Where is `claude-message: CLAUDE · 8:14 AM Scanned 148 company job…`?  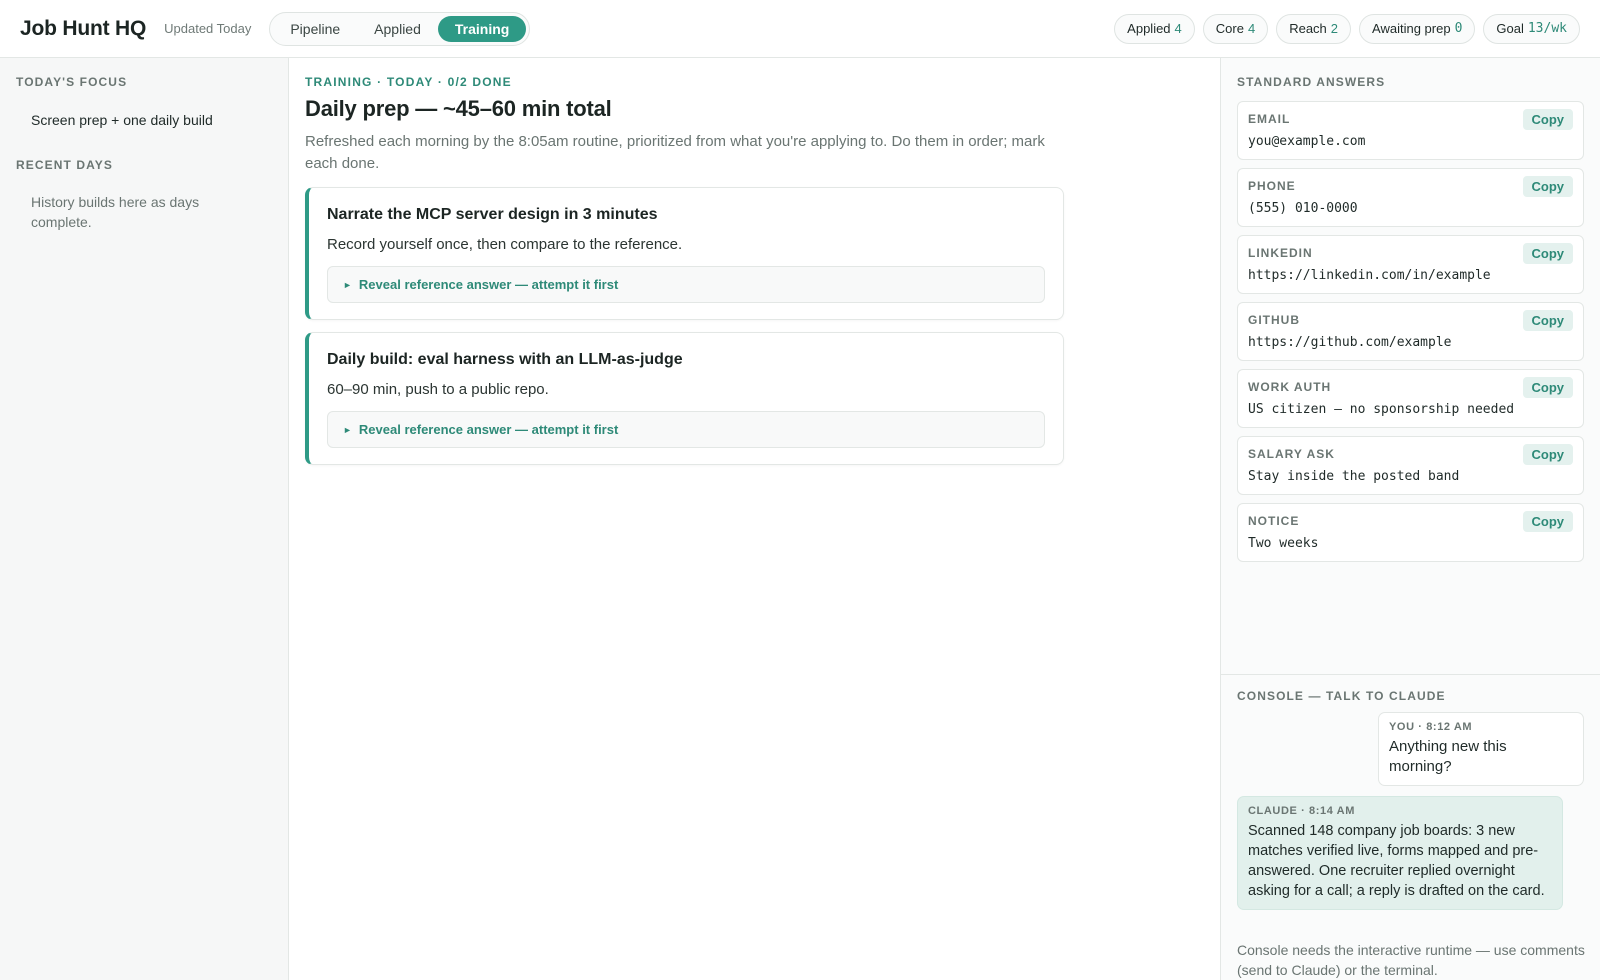
claude-message: CLAUDE · 8:14 AM Scanned 148 company job… is located at coordinates (1400, 853).